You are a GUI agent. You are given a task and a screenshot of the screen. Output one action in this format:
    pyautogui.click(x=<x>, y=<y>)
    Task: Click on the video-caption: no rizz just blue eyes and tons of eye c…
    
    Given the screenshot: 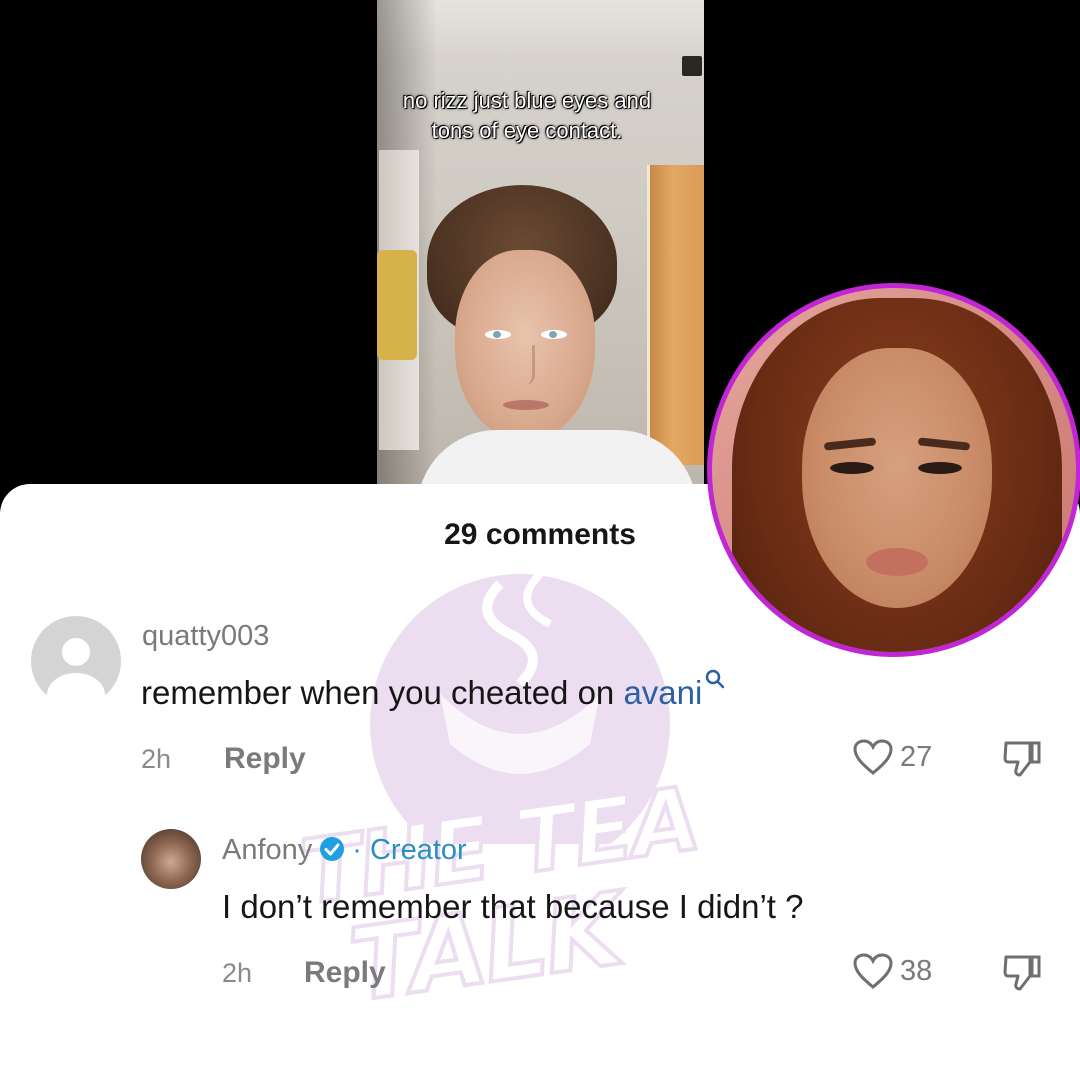 What is the action you would take?
    pyautogui.click(x=527, y=116)
    